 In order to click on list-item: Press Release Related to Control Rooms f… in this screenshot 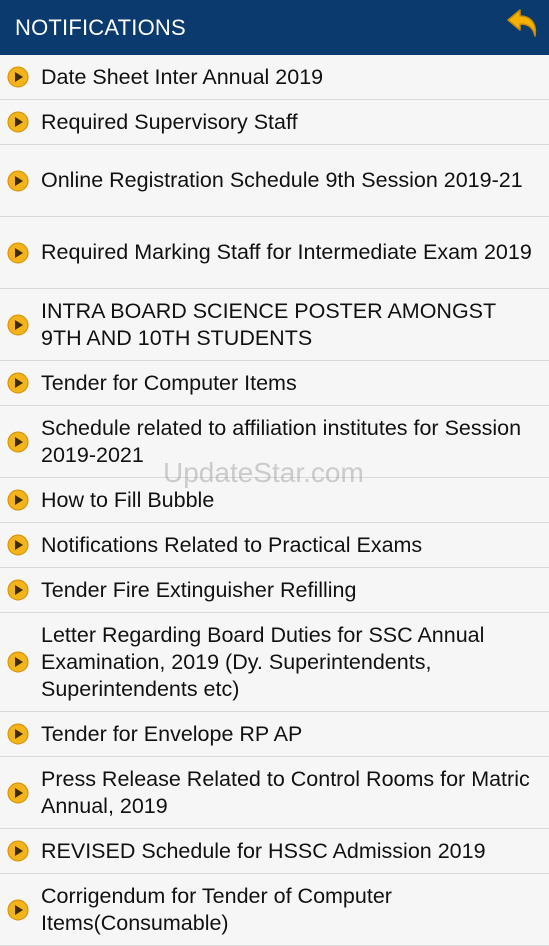, I will do `click(274, 793)`.